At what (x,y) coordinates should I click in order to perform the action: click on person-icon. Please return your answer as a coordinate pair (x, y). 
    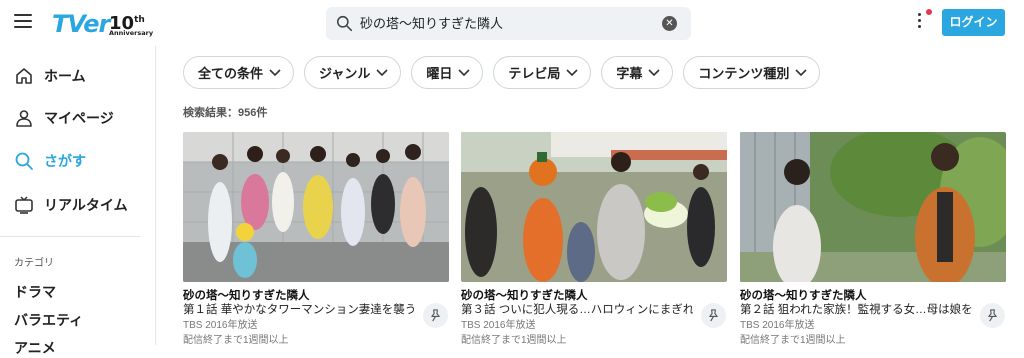
    Looking at the image, I should click on (24, 118).